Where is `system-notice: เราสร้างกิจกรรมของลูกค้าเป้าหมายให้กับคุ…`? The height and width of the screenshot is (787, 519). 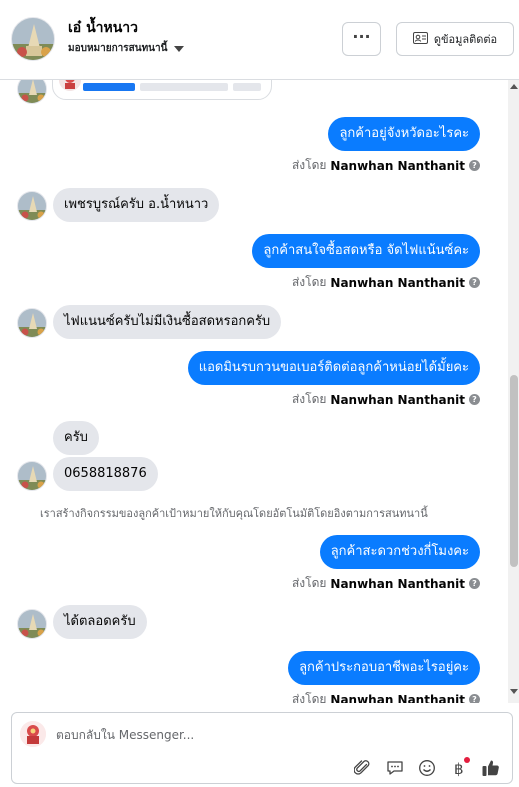
system-notice: เราสร้างกิจกรรมของลูกค้าเป้าหมายให้กับคุ… is located at coordinates (234, 513).